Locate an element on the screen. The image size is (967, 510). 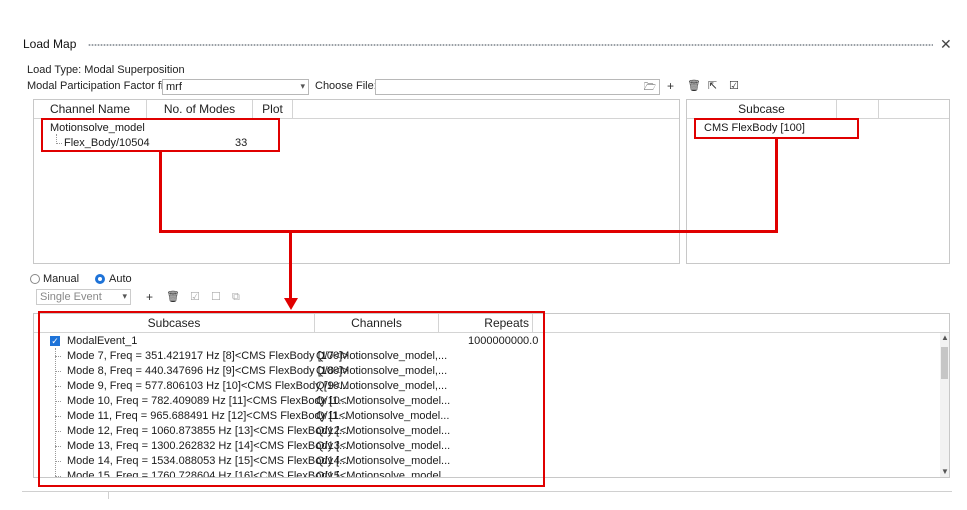
col-blank is located at coordinates (858, 109).